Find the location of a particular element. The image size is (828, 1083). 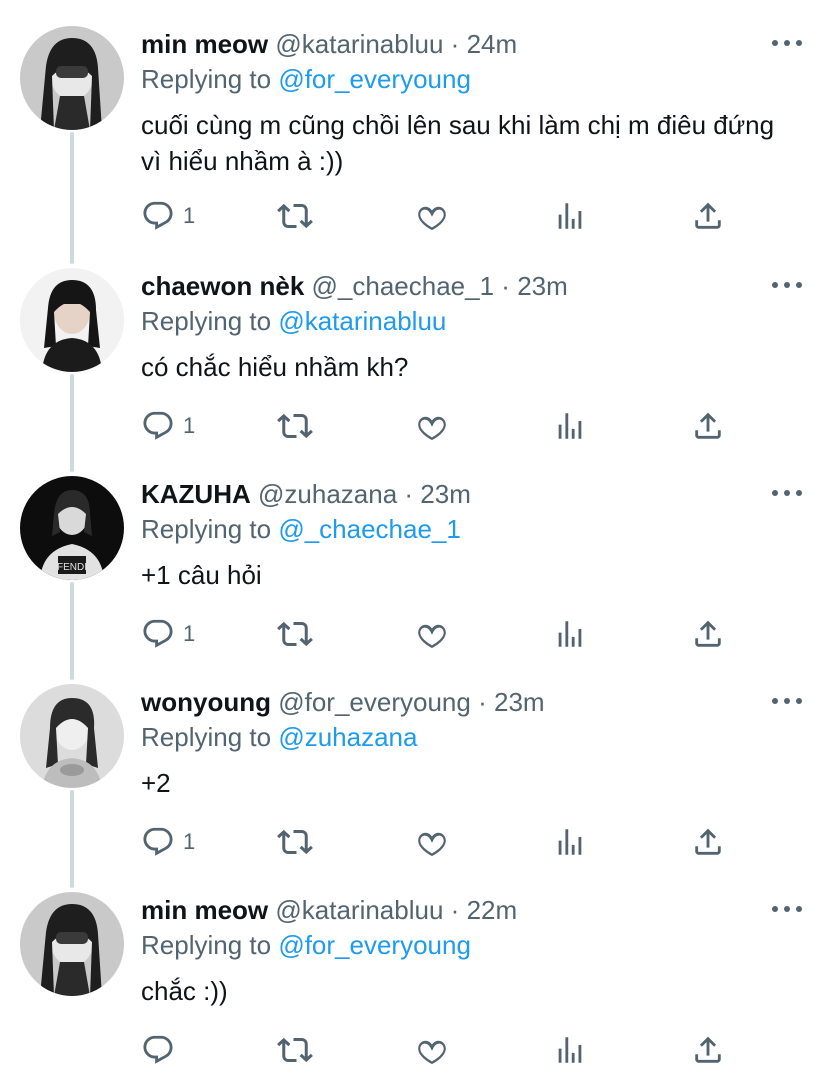

user-handle: @_chaechae_1 is located at coordinates (403, 286).